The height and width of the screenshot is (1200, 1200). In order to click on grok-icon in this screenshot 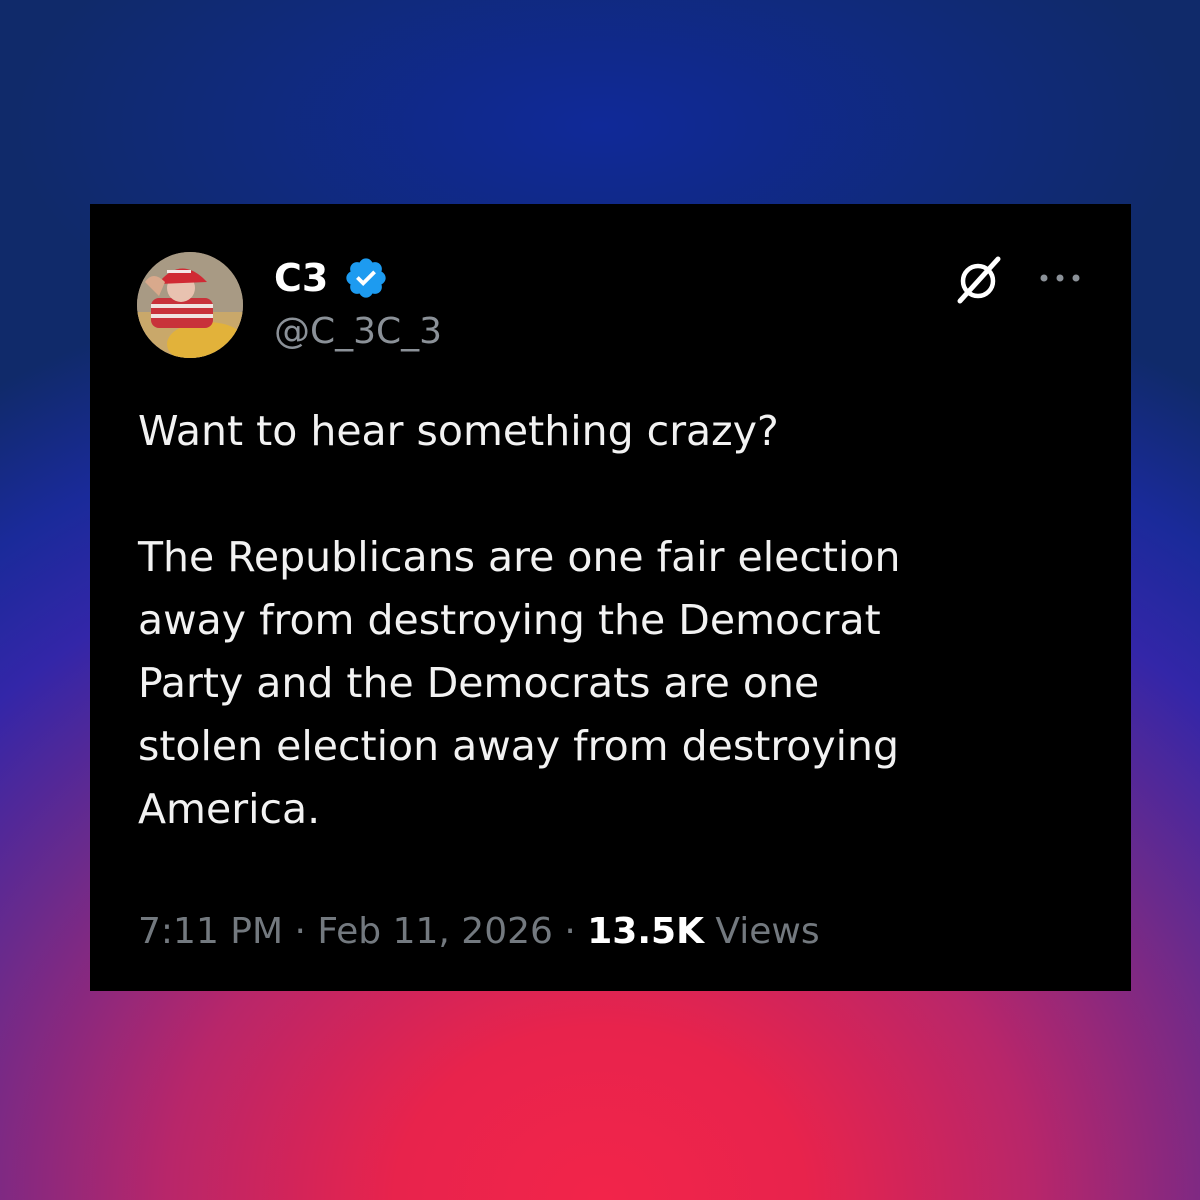, I will do `click(980, 279)`.